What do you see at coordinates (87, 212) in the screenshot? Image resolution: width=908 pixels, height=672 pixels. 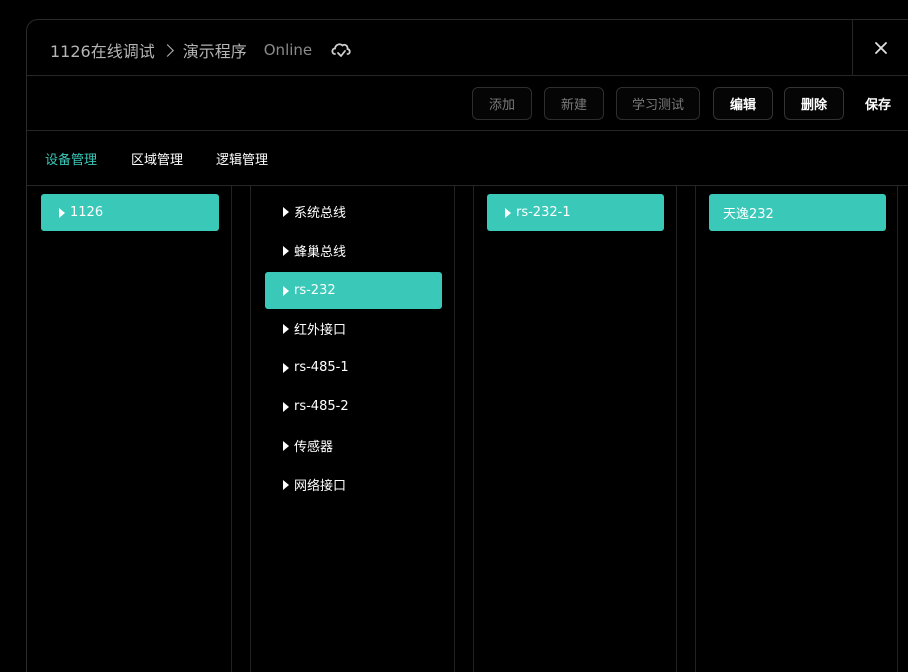 I see `list-item-label: 1126` at bounding box center [87, 212].